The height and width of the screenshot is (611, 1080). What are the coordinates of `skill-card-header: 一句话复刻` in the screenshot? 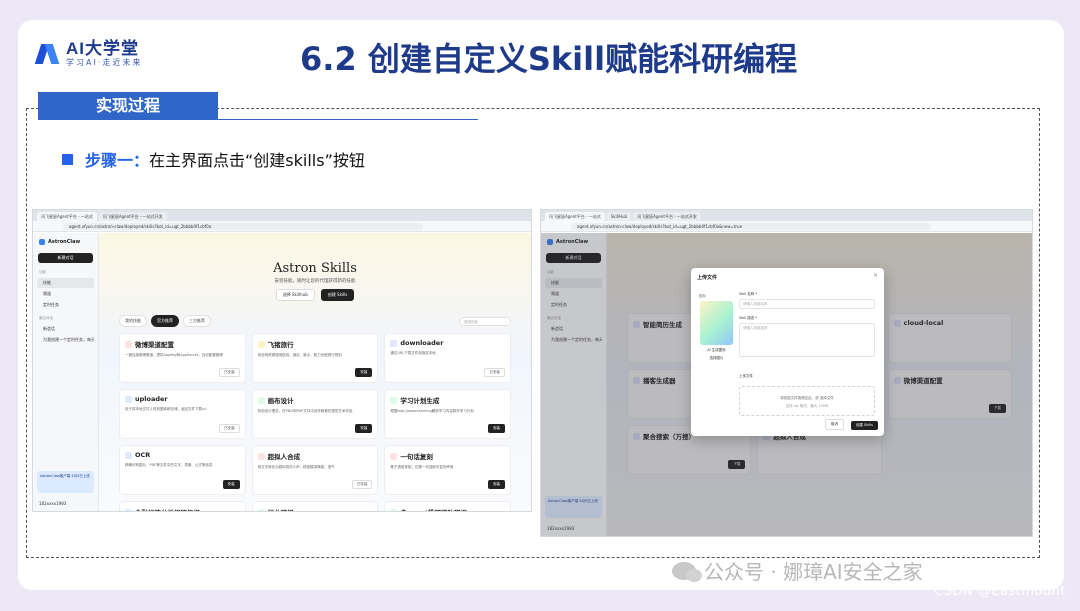 It's located at (447, 456).